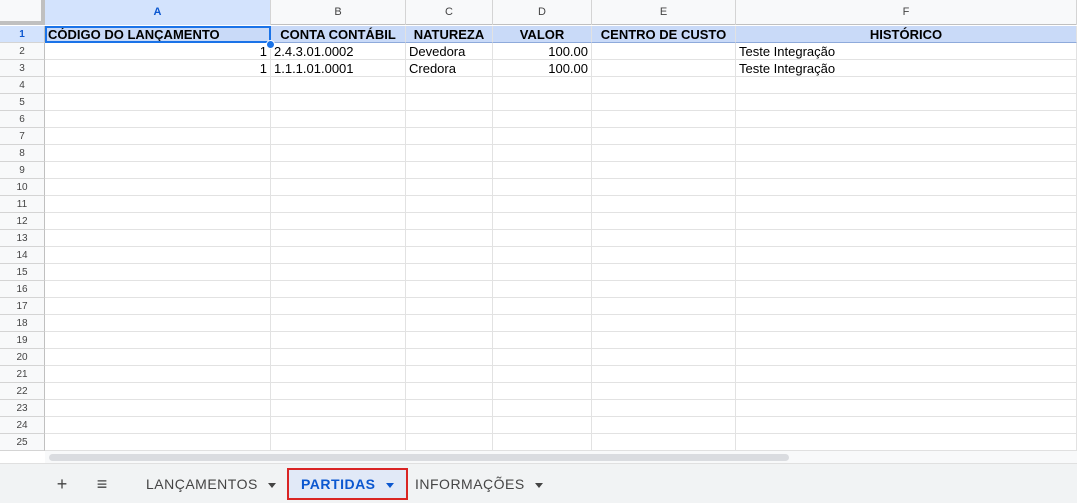  I want to click on column-header-b: B, so click(338, 12).